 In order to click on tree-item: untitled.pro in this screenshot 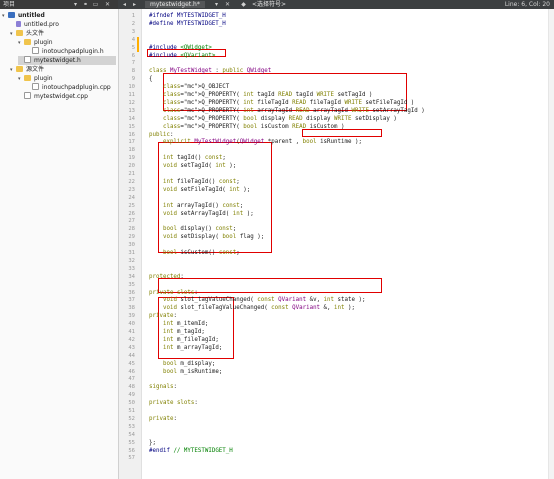, I will do `click(63, 24)`.